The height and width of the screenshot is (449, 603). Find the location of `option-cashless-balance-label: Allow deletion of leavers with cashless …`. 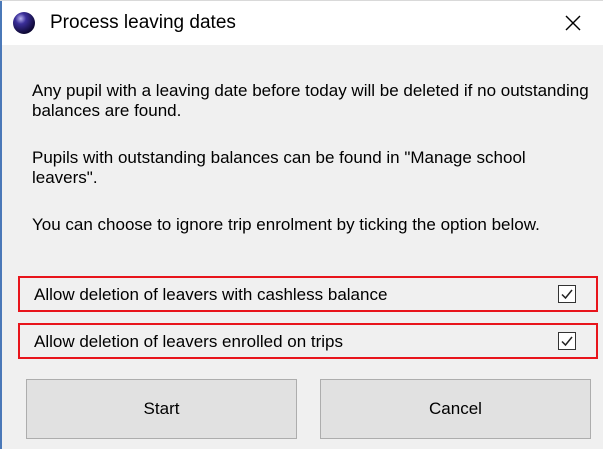

option-cashless-balance-label: Allow deletion of leavers with cashless … is located at coordinates (211, 294).